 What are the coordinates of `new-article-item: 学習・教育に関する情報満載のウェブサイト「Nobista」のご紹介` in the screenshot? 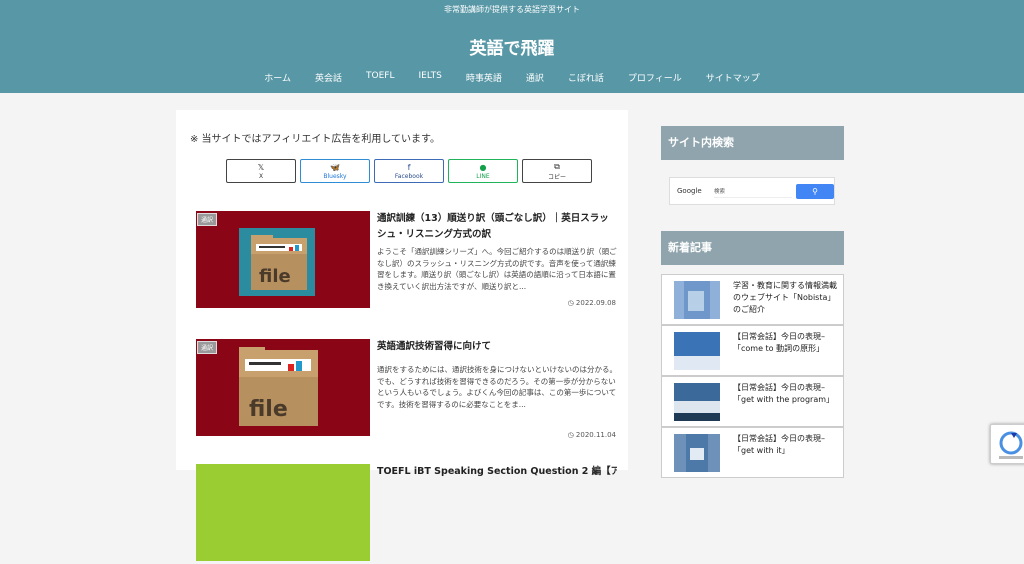 It's located at (752, 299).